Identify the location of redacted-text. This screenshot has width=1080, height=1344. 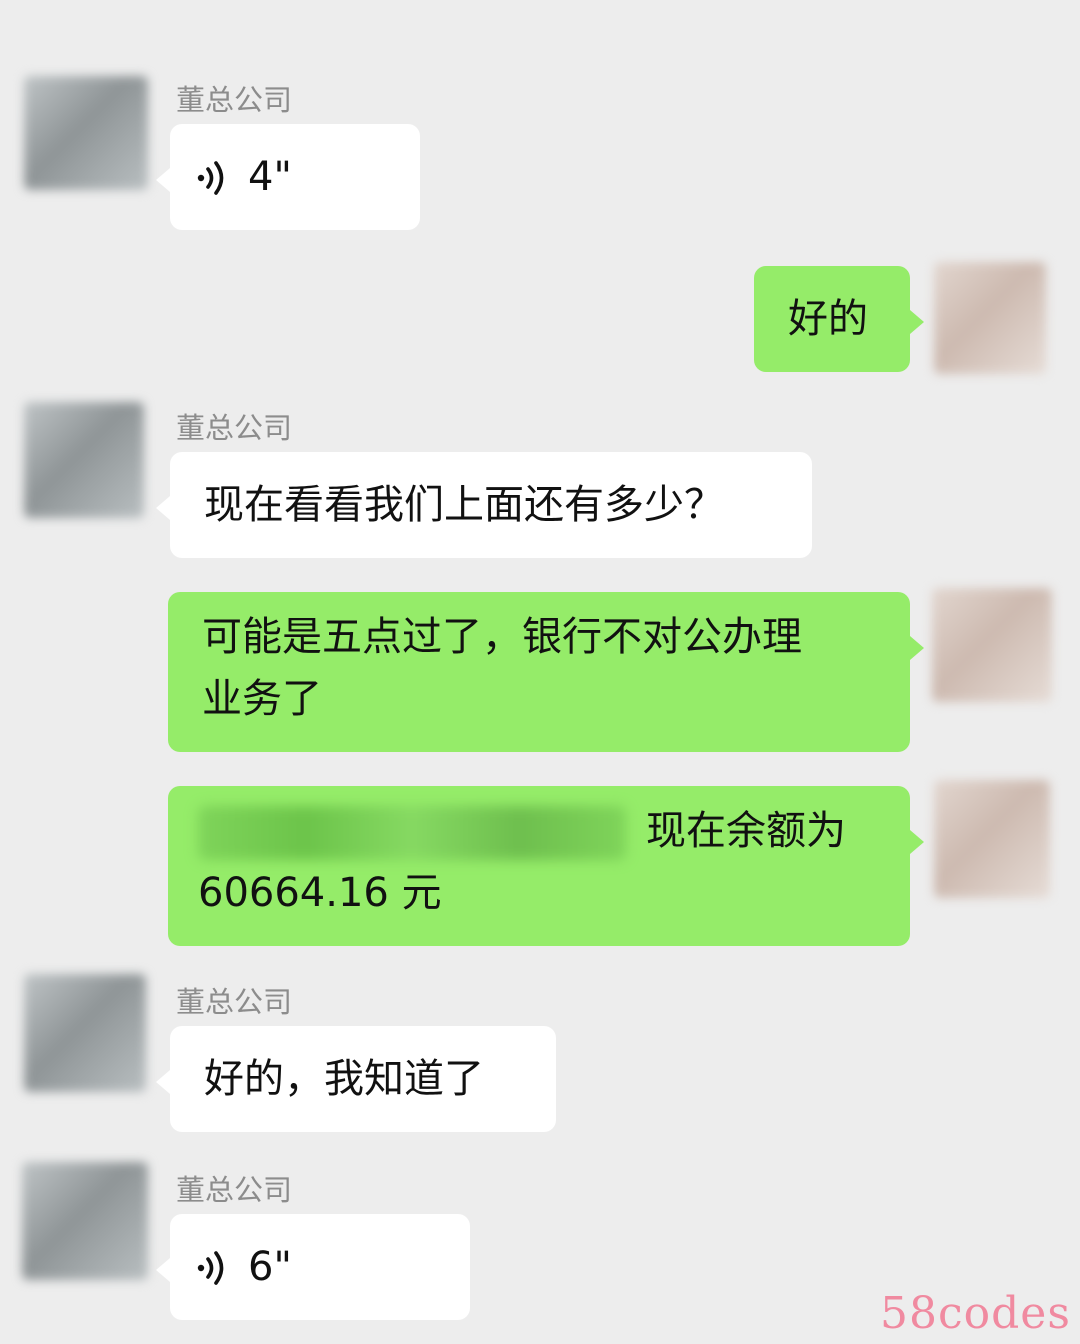
(412, 833).